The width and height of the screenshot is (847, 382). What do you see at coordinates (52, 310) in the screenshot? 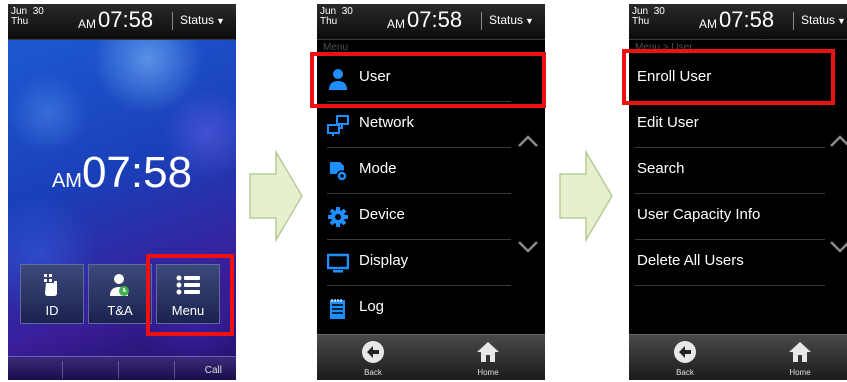
I see `id-button-label: ID` at bounding box center [52, 310].